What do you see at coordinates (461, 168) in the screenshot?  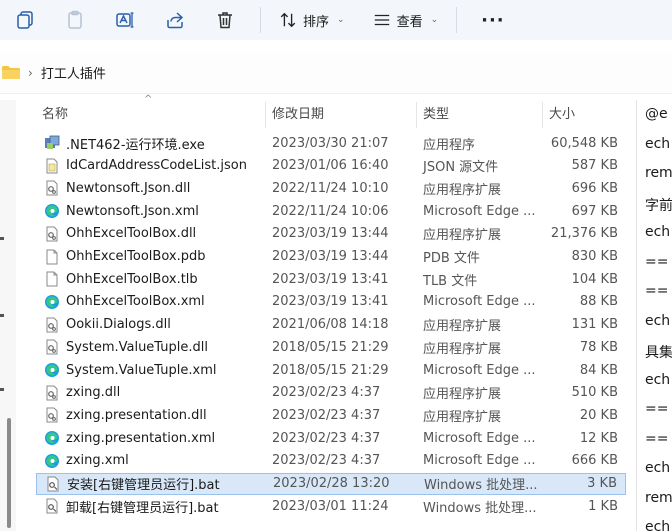 I see `file-type: JSON 源文件` at bounding box center [461, 168].